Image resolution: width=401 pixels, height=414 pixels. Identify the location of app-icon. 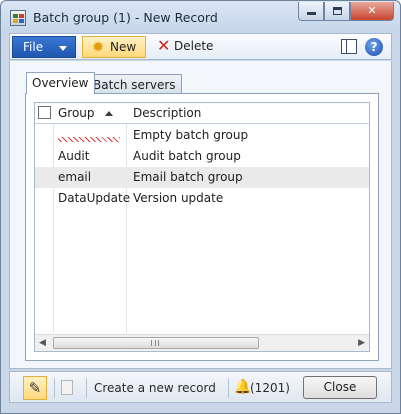
(18, 18).